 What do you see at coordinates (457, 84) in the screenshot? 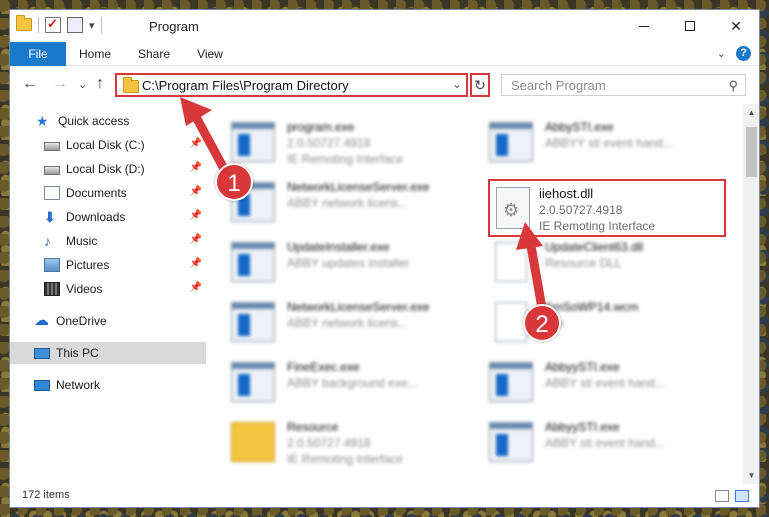
I see `address-dropdown-icon: ⌄` at bounding box center [457, 84].